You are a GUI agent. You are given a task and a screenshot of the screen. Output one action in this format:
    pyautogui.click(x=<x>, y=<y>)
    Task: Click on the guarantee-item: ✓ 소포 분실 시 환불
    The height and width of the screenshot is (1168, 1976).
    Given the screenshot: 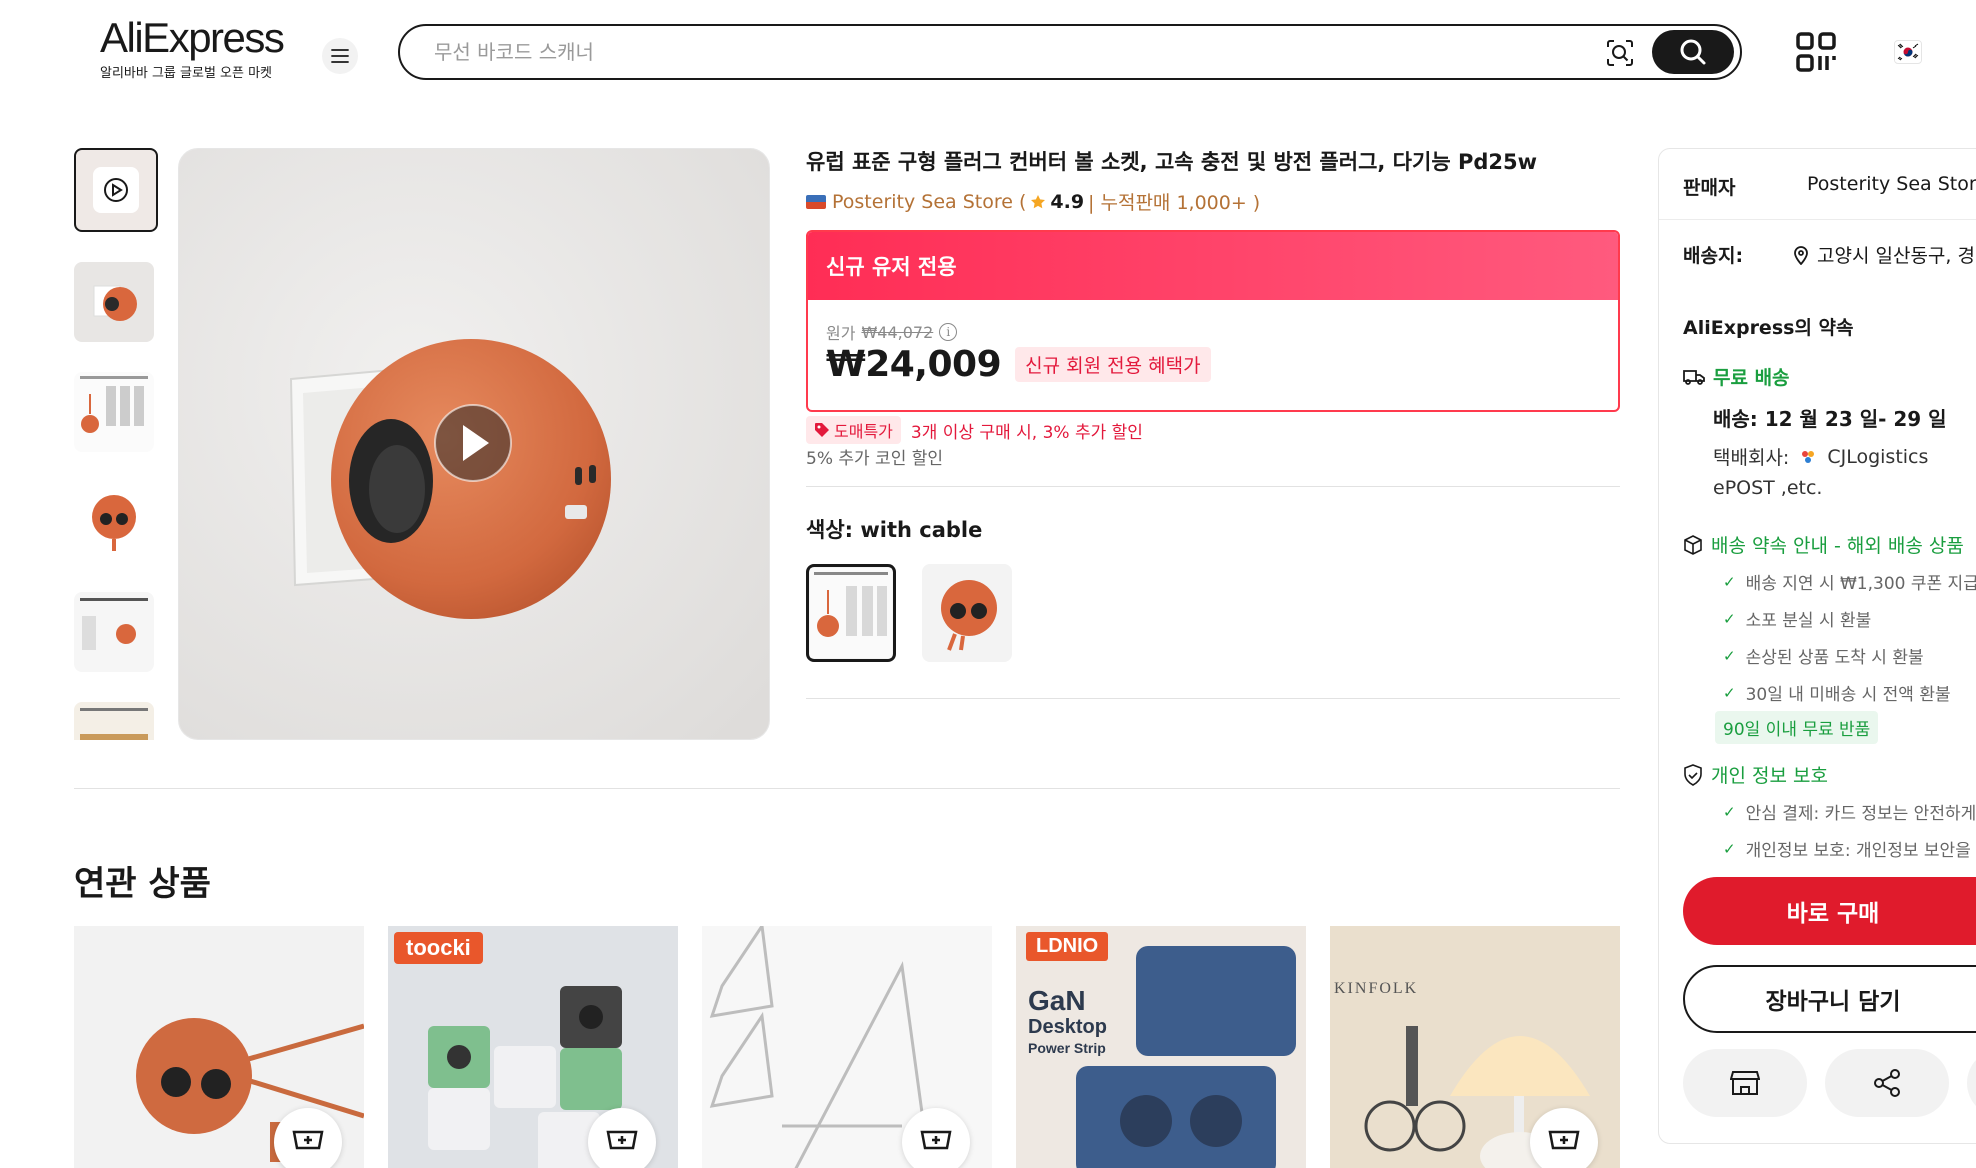 What is the action you would take?
    pyautogui.click(x=1797, y=619)
    